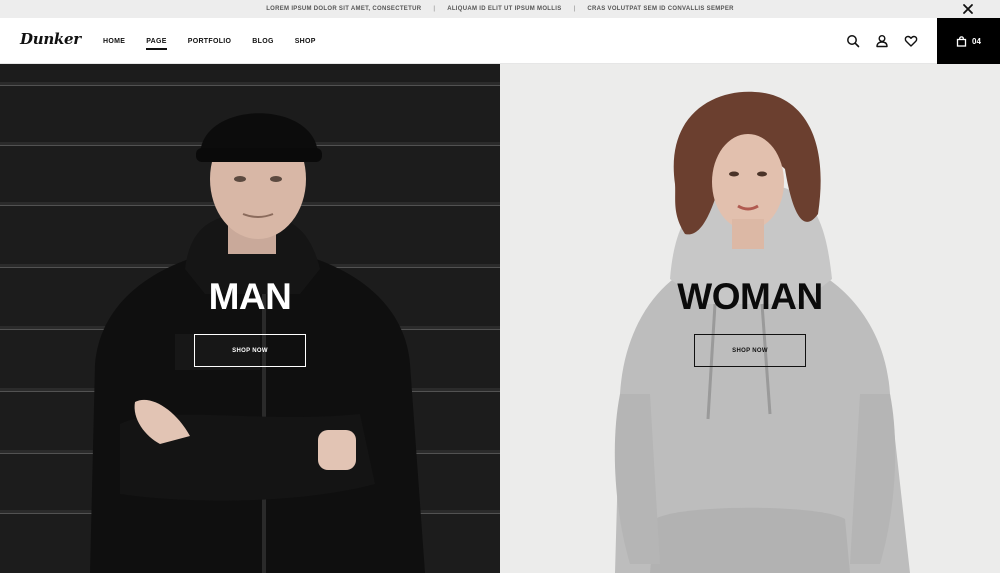  I want to click on nav-item-page: PAGE, so click(156, 43).